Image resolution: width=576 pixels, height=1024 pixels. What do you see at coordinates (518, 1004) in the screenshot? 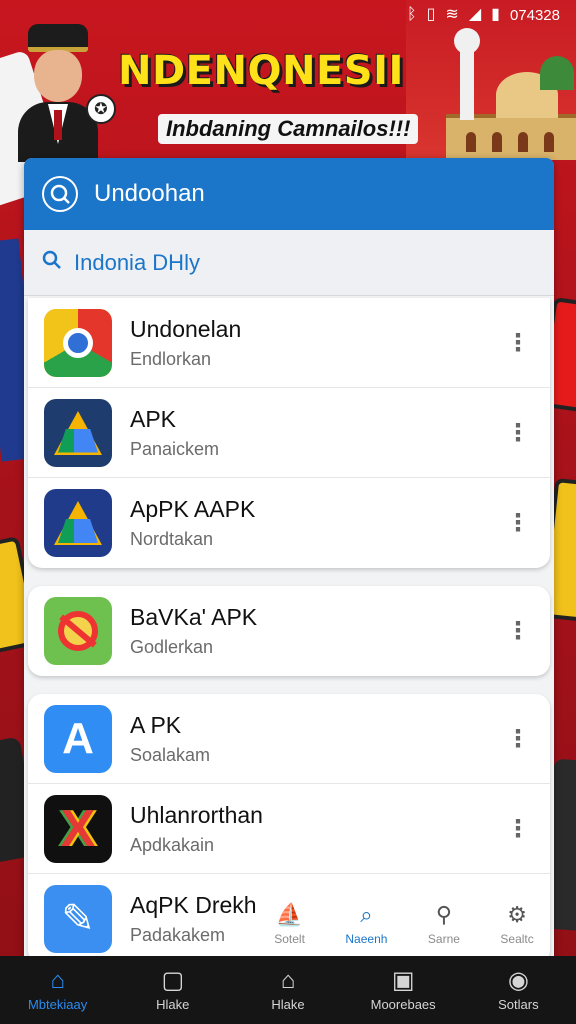
I see `tab-label: Sotlars` at bounding box center [518, 1004].